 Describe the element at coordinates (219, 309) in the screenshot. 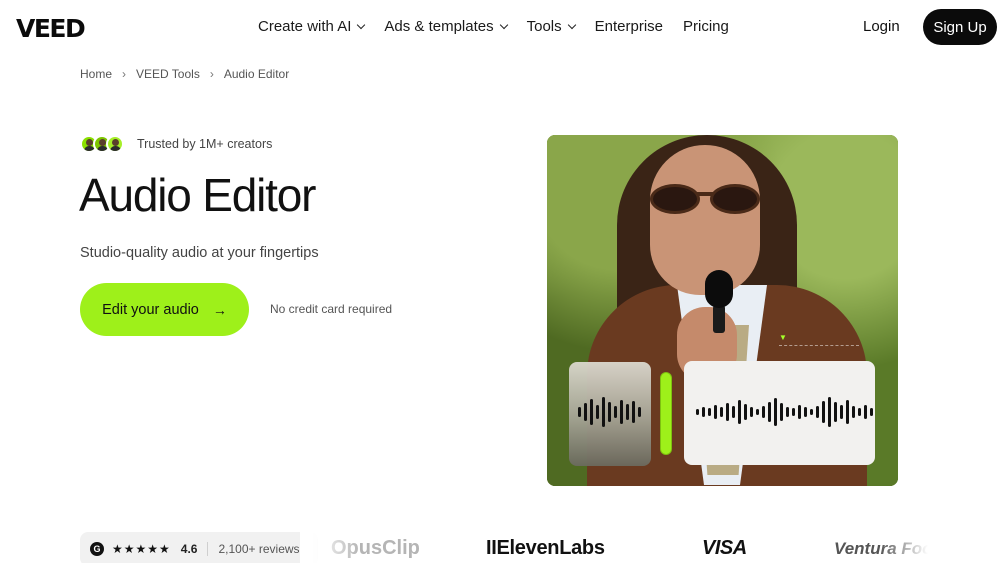

I see `arrow-right-icon: →` at that location.